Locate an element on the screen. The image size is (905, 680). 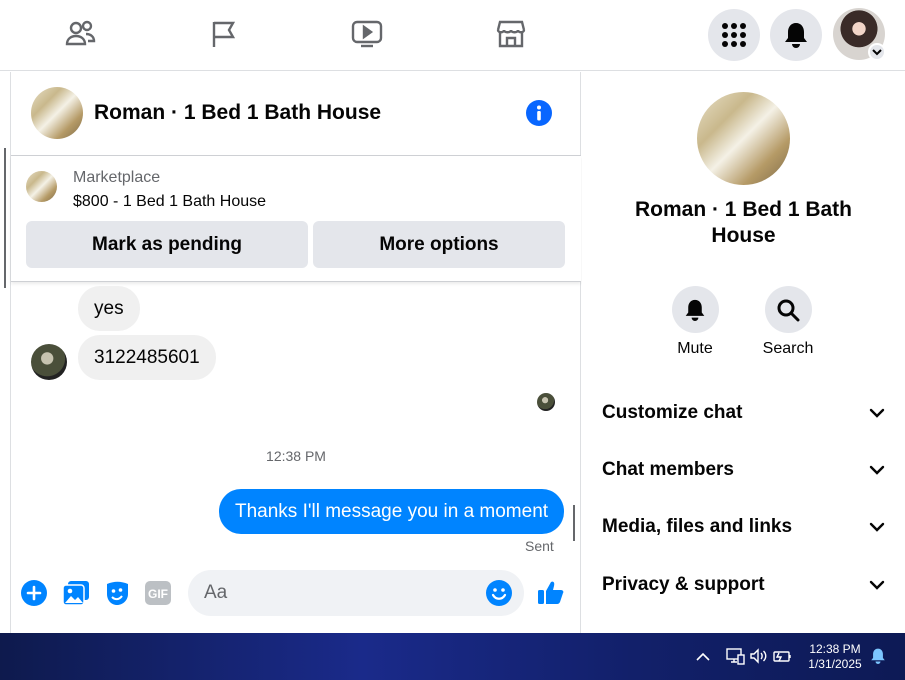
gif-icon: GIF is located at coordinates (158, 593).